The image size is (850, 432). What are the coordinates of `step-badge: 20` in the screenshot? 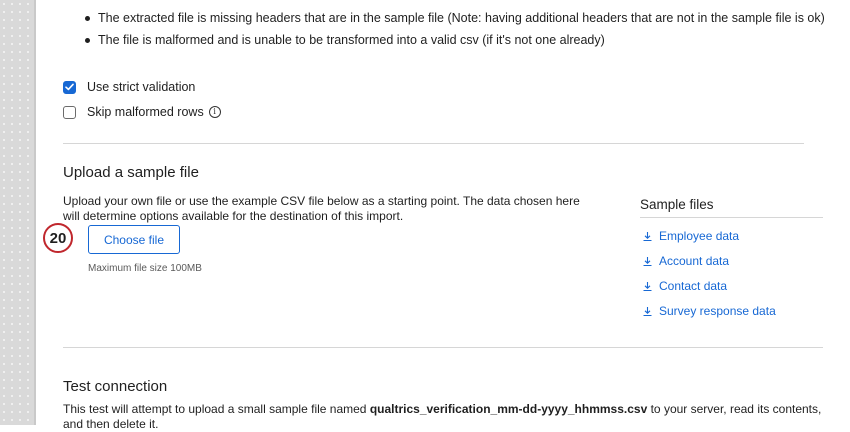 It's located at (58, 238).